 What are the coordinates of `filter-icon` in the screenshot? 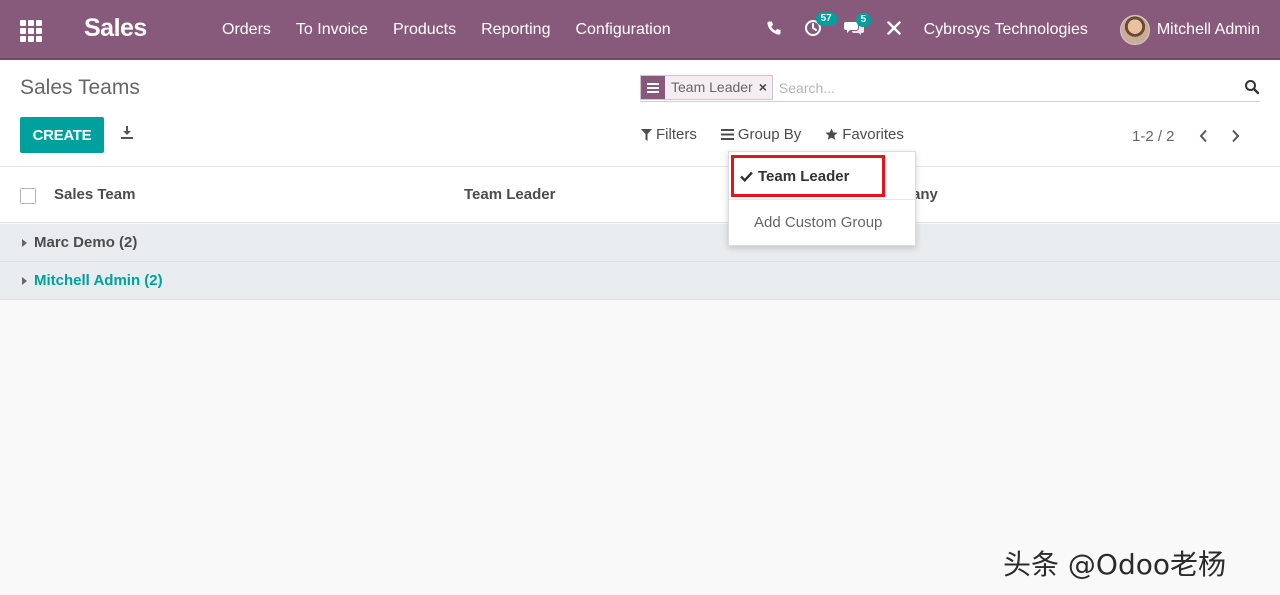 It's located at (646, 134).